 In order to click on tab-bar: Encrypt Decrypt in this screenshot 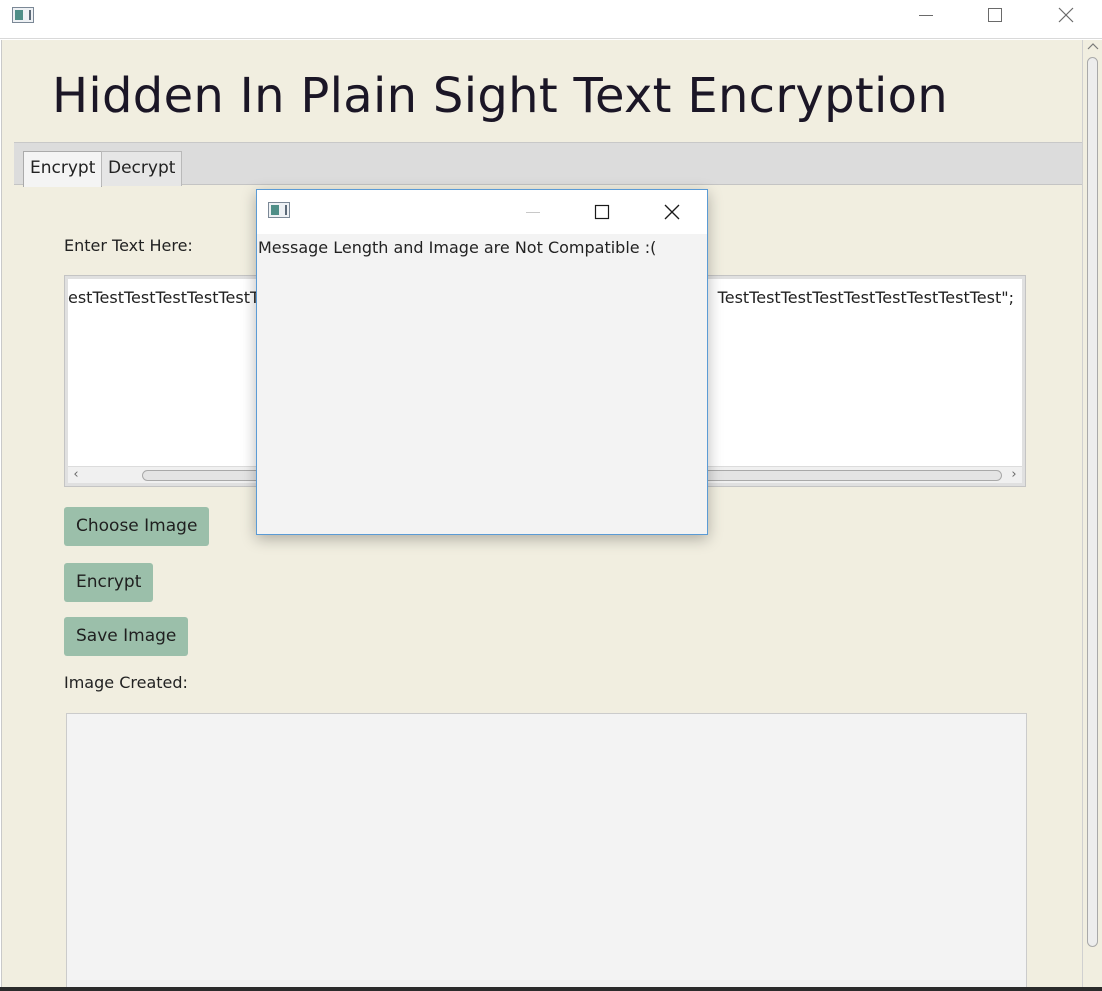, I will do `click(548, 164)`.